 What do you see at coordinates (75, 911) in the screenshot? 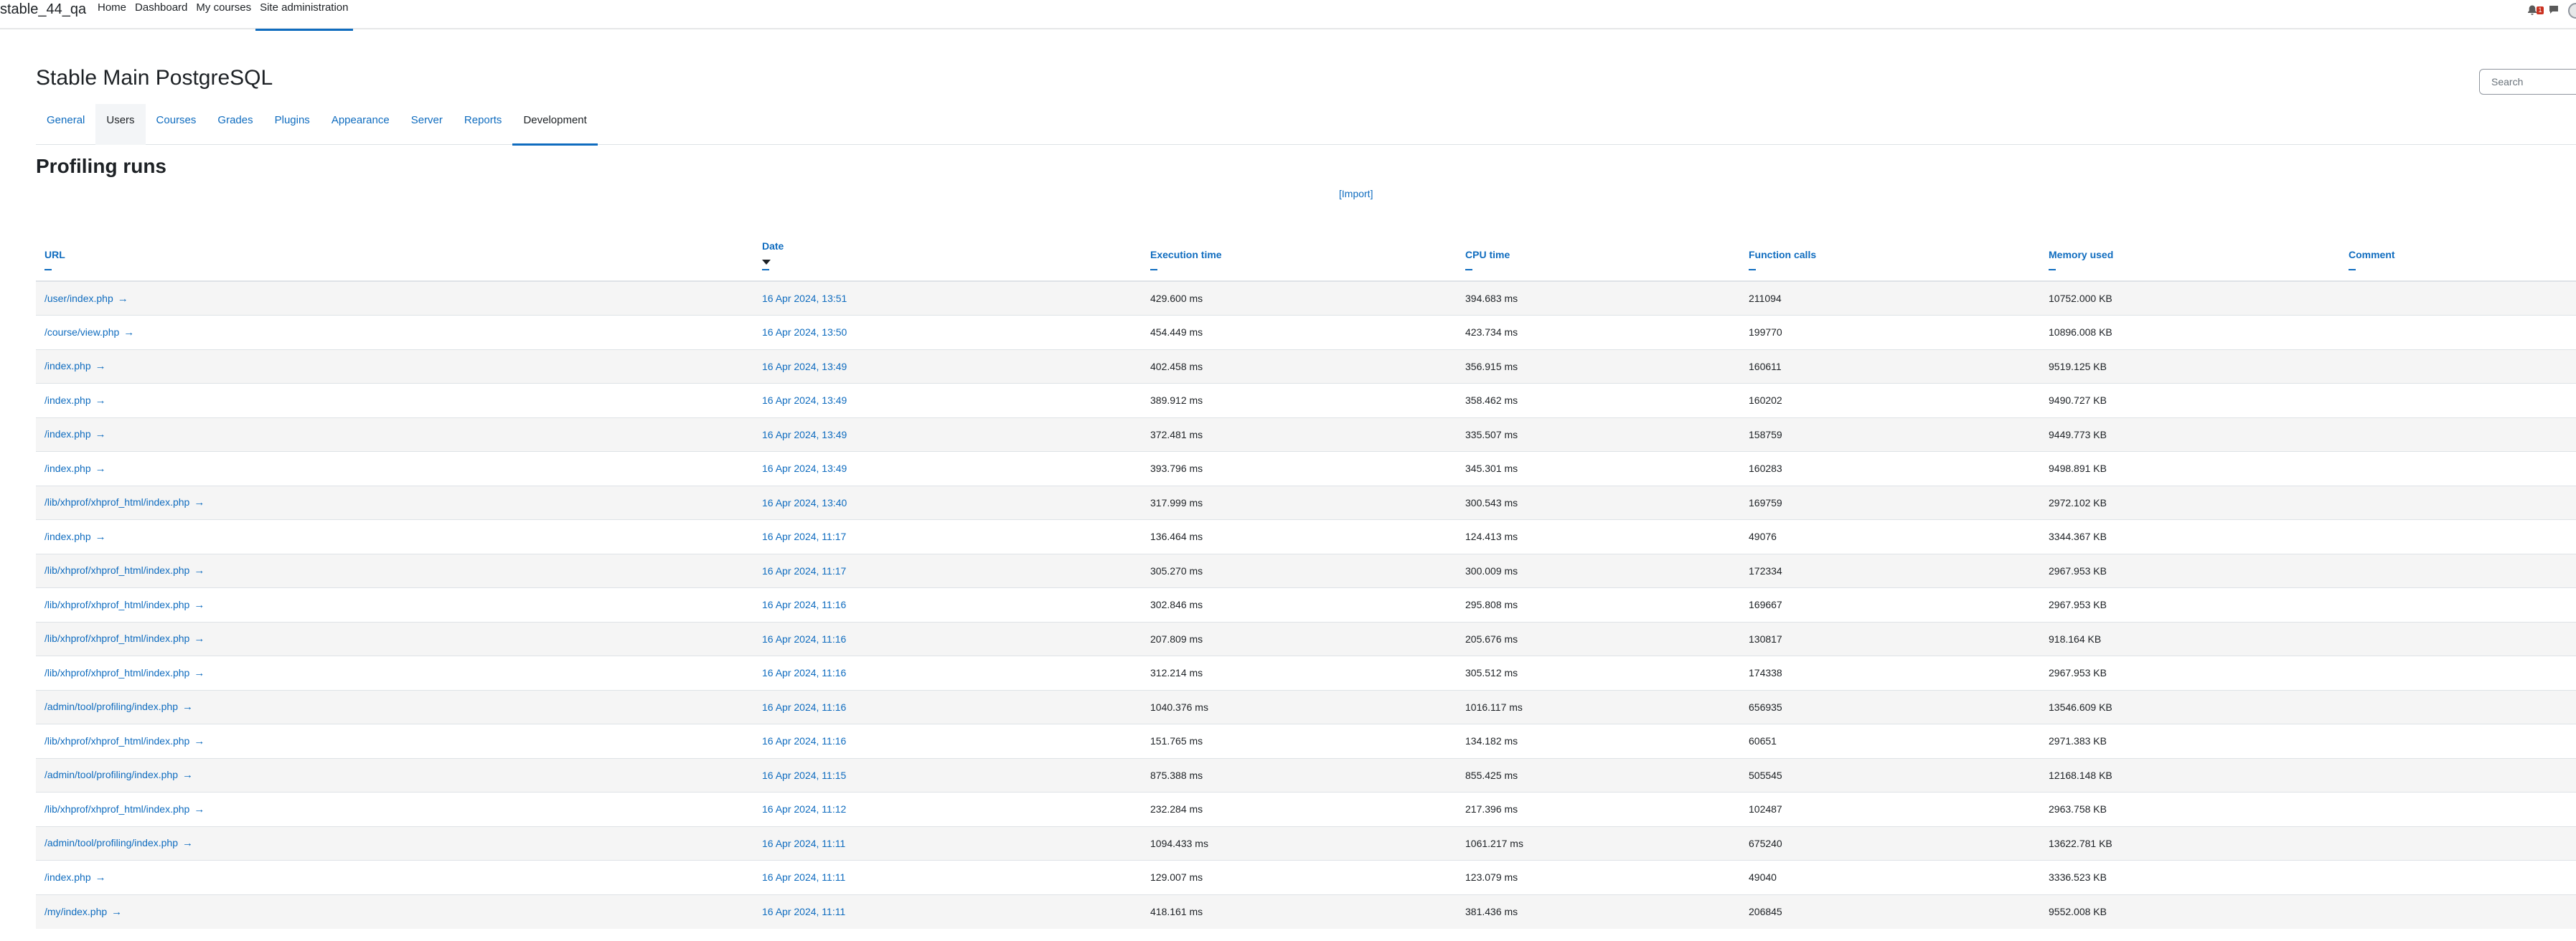
I see `run-url-link: /my/index.php` at bounding box center [75, 911].